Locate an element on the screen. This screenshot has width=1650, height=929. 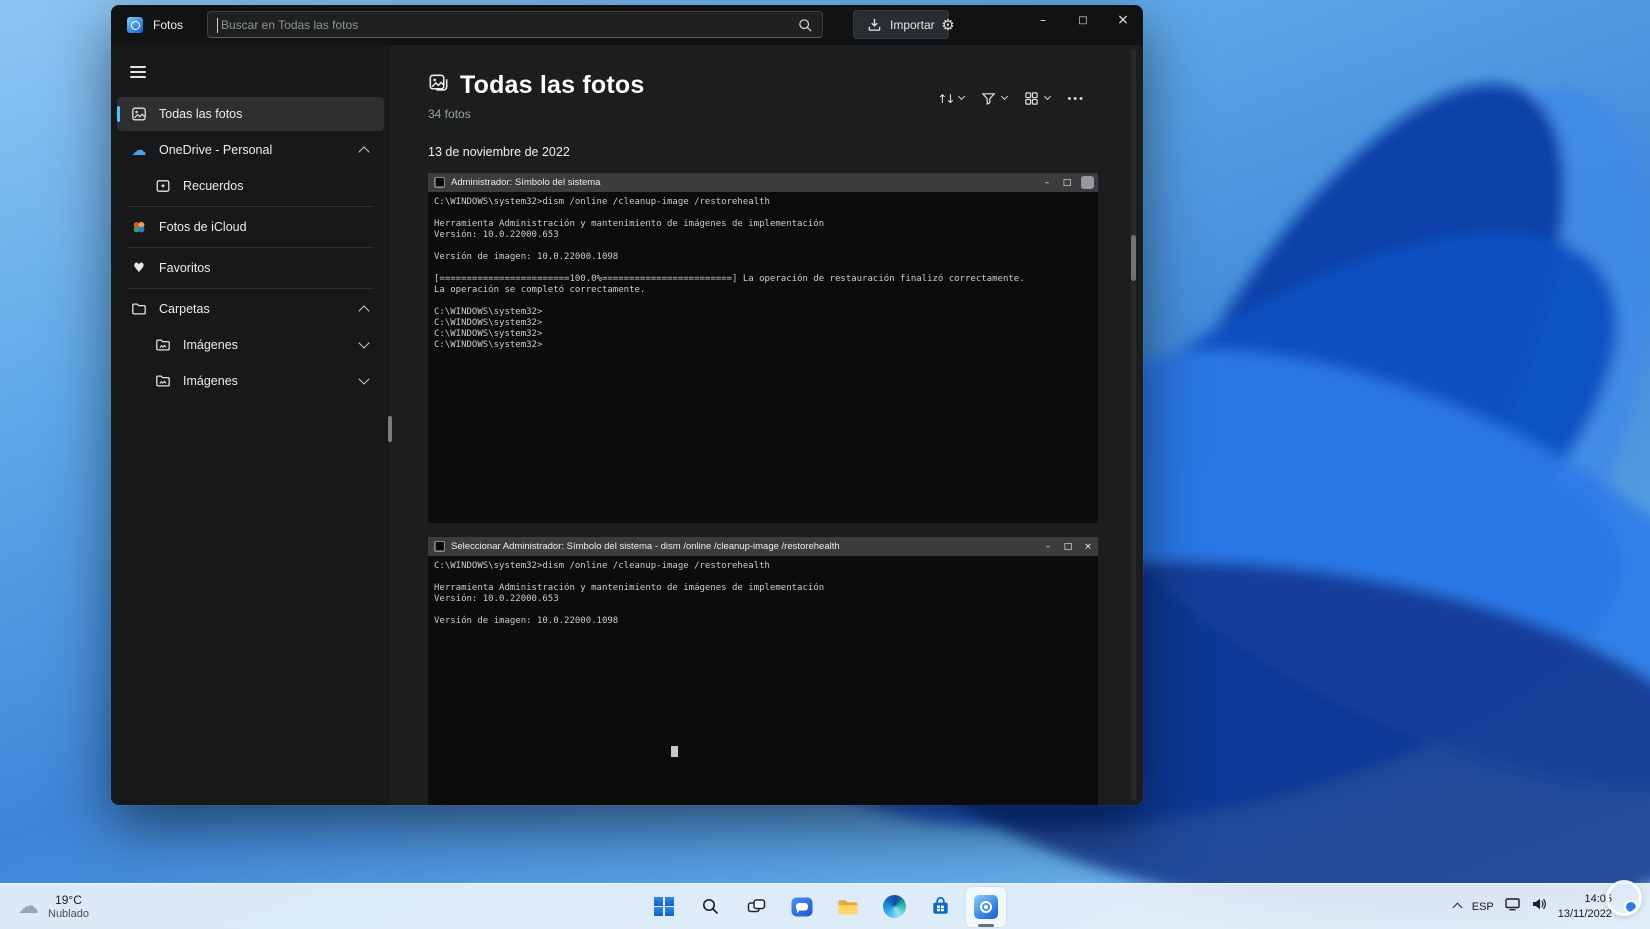
volume-icon is located at coordinates (1539, 904).